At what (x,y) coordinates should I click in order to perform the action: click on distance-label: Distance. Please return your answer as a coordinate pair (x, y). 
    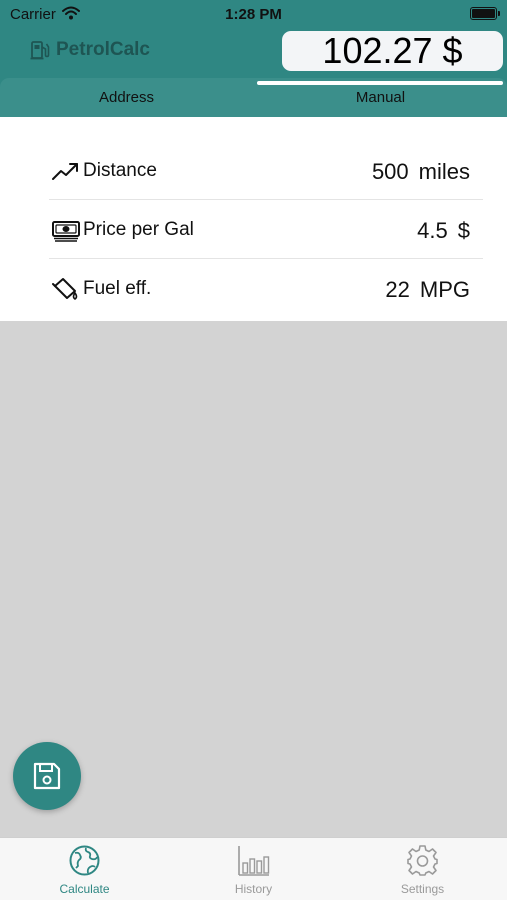
    Looking at the image, I should click on (120, 170).